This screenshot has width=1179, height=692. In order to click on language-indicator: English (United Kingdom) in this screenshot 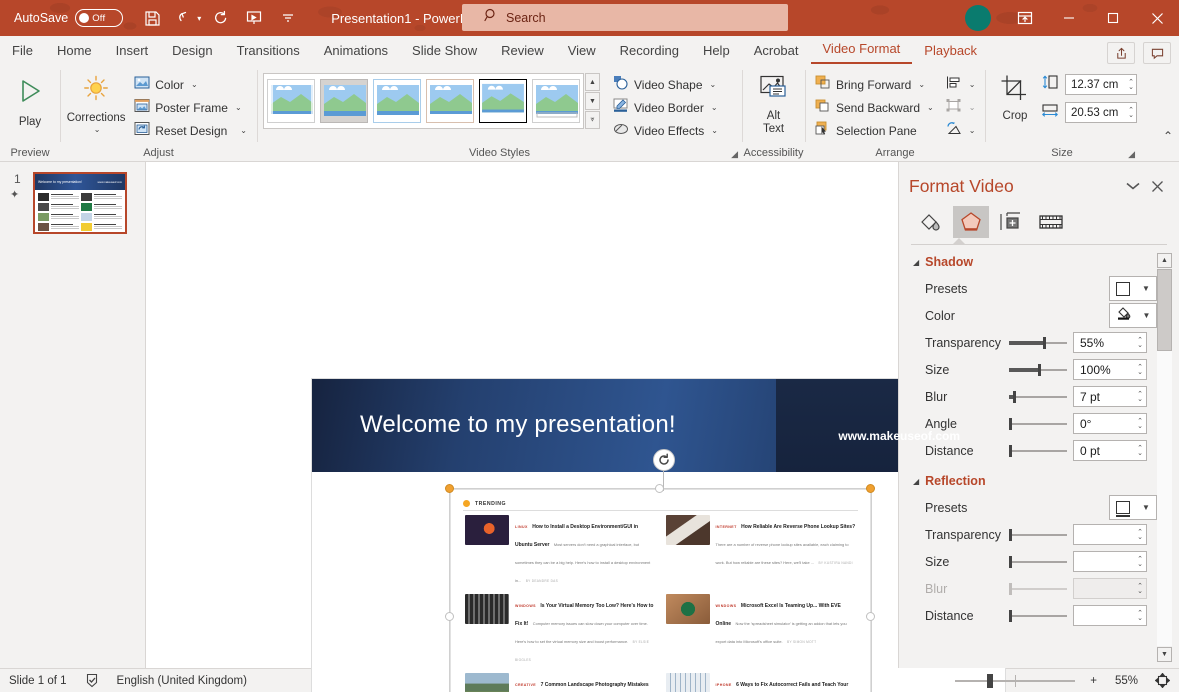, I will do `click(182, 680)`.